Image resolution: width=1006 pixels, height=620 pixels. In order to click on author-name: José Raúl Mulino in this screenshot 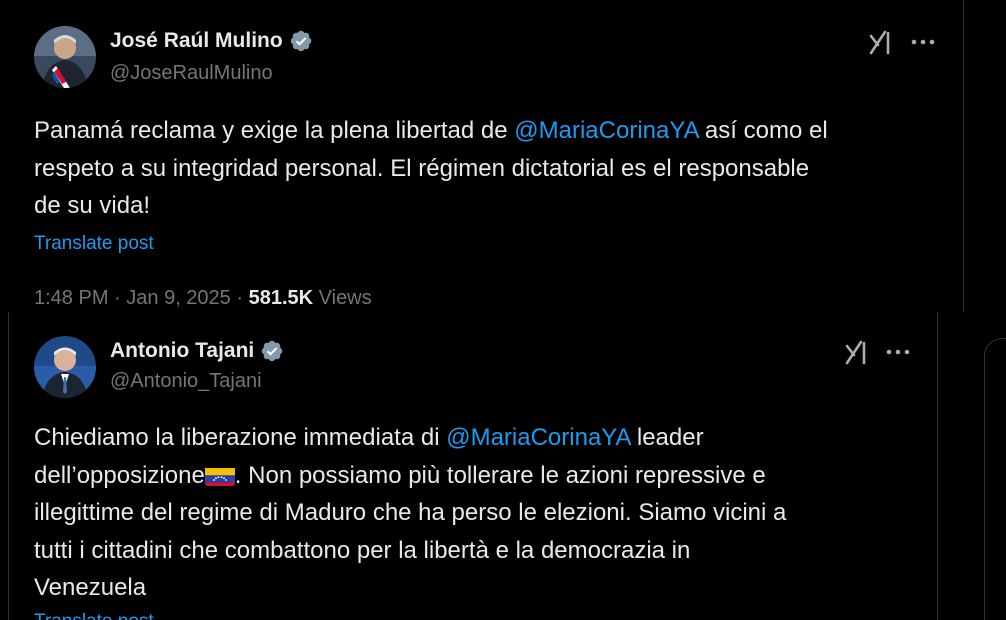, I will do `click(211, 41)`.